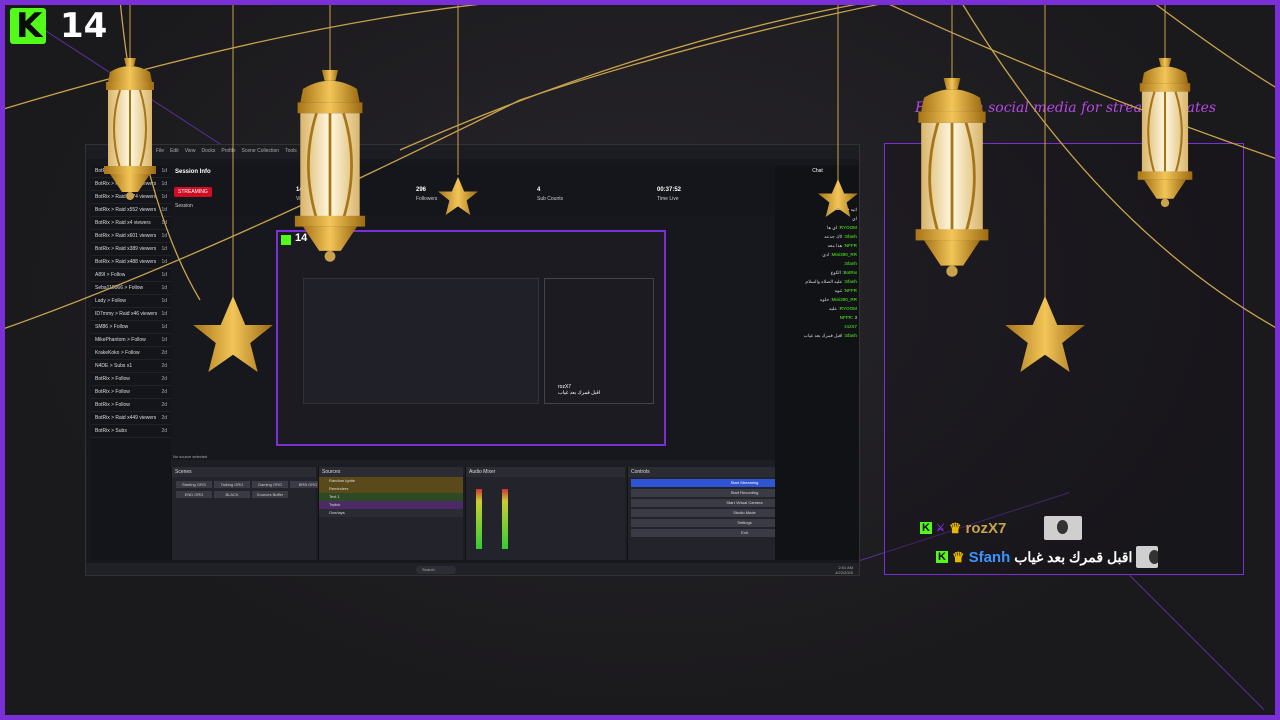 The height and width of the screenshot is (720, 1280). I want to click on nested-capture, so click(421, 341).